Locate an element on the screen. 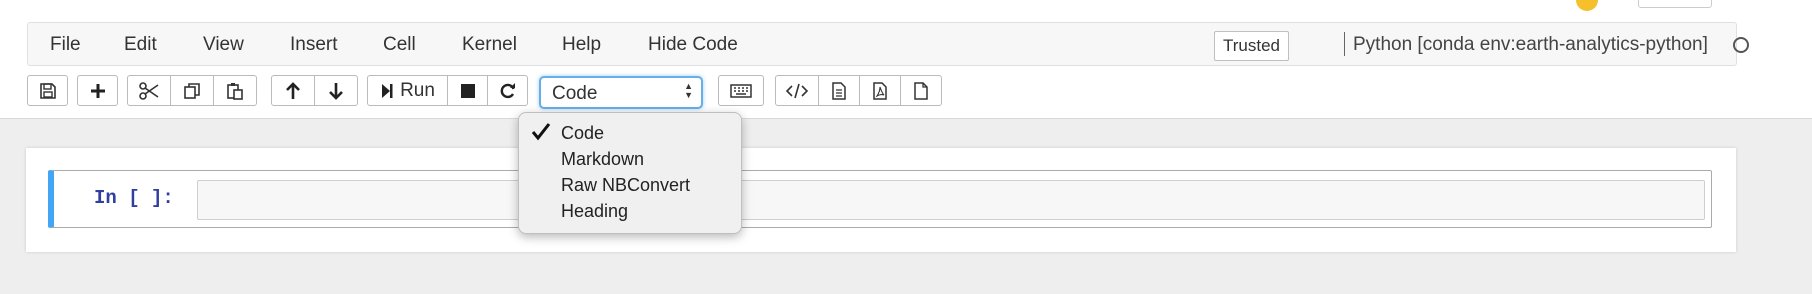 The width and height of the screenshot is (1812, 294). restart-button is located at coordinates (507, 90).